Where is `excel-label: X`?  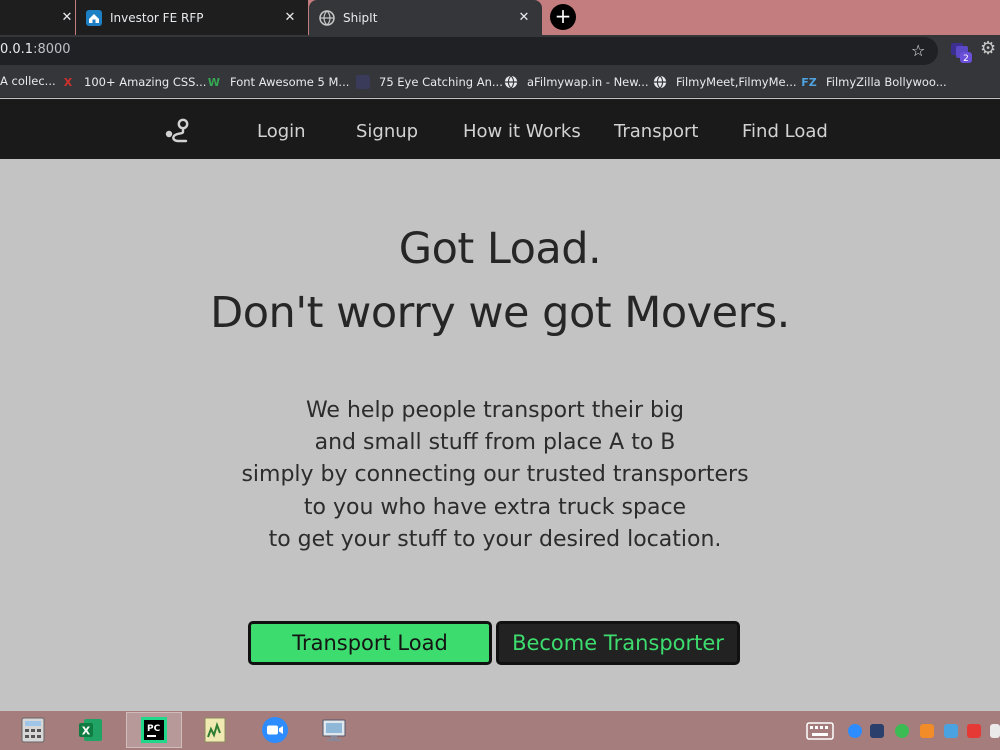 excel-label: X is located at coordinates (86, 731).